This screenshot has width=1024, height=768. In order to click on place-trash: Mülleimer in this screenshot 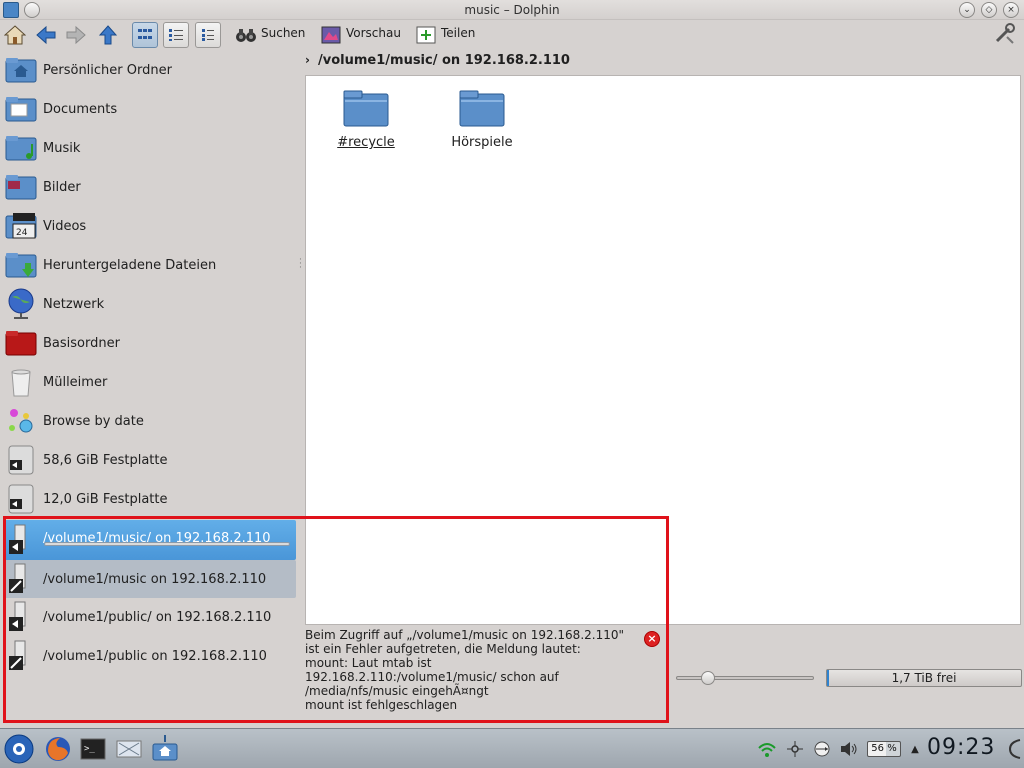, I will do `click(150, 382)`.